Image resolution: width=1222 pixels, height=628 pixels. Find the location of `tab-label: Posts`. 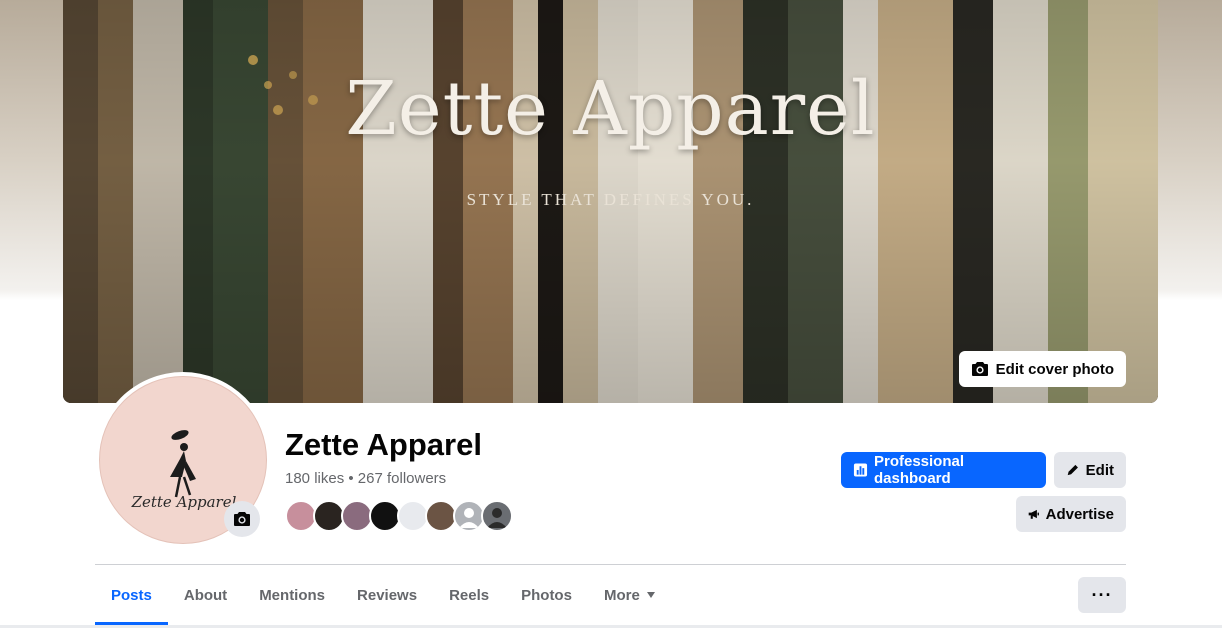

tab-label: Posts is located at coordinates (131, 595).